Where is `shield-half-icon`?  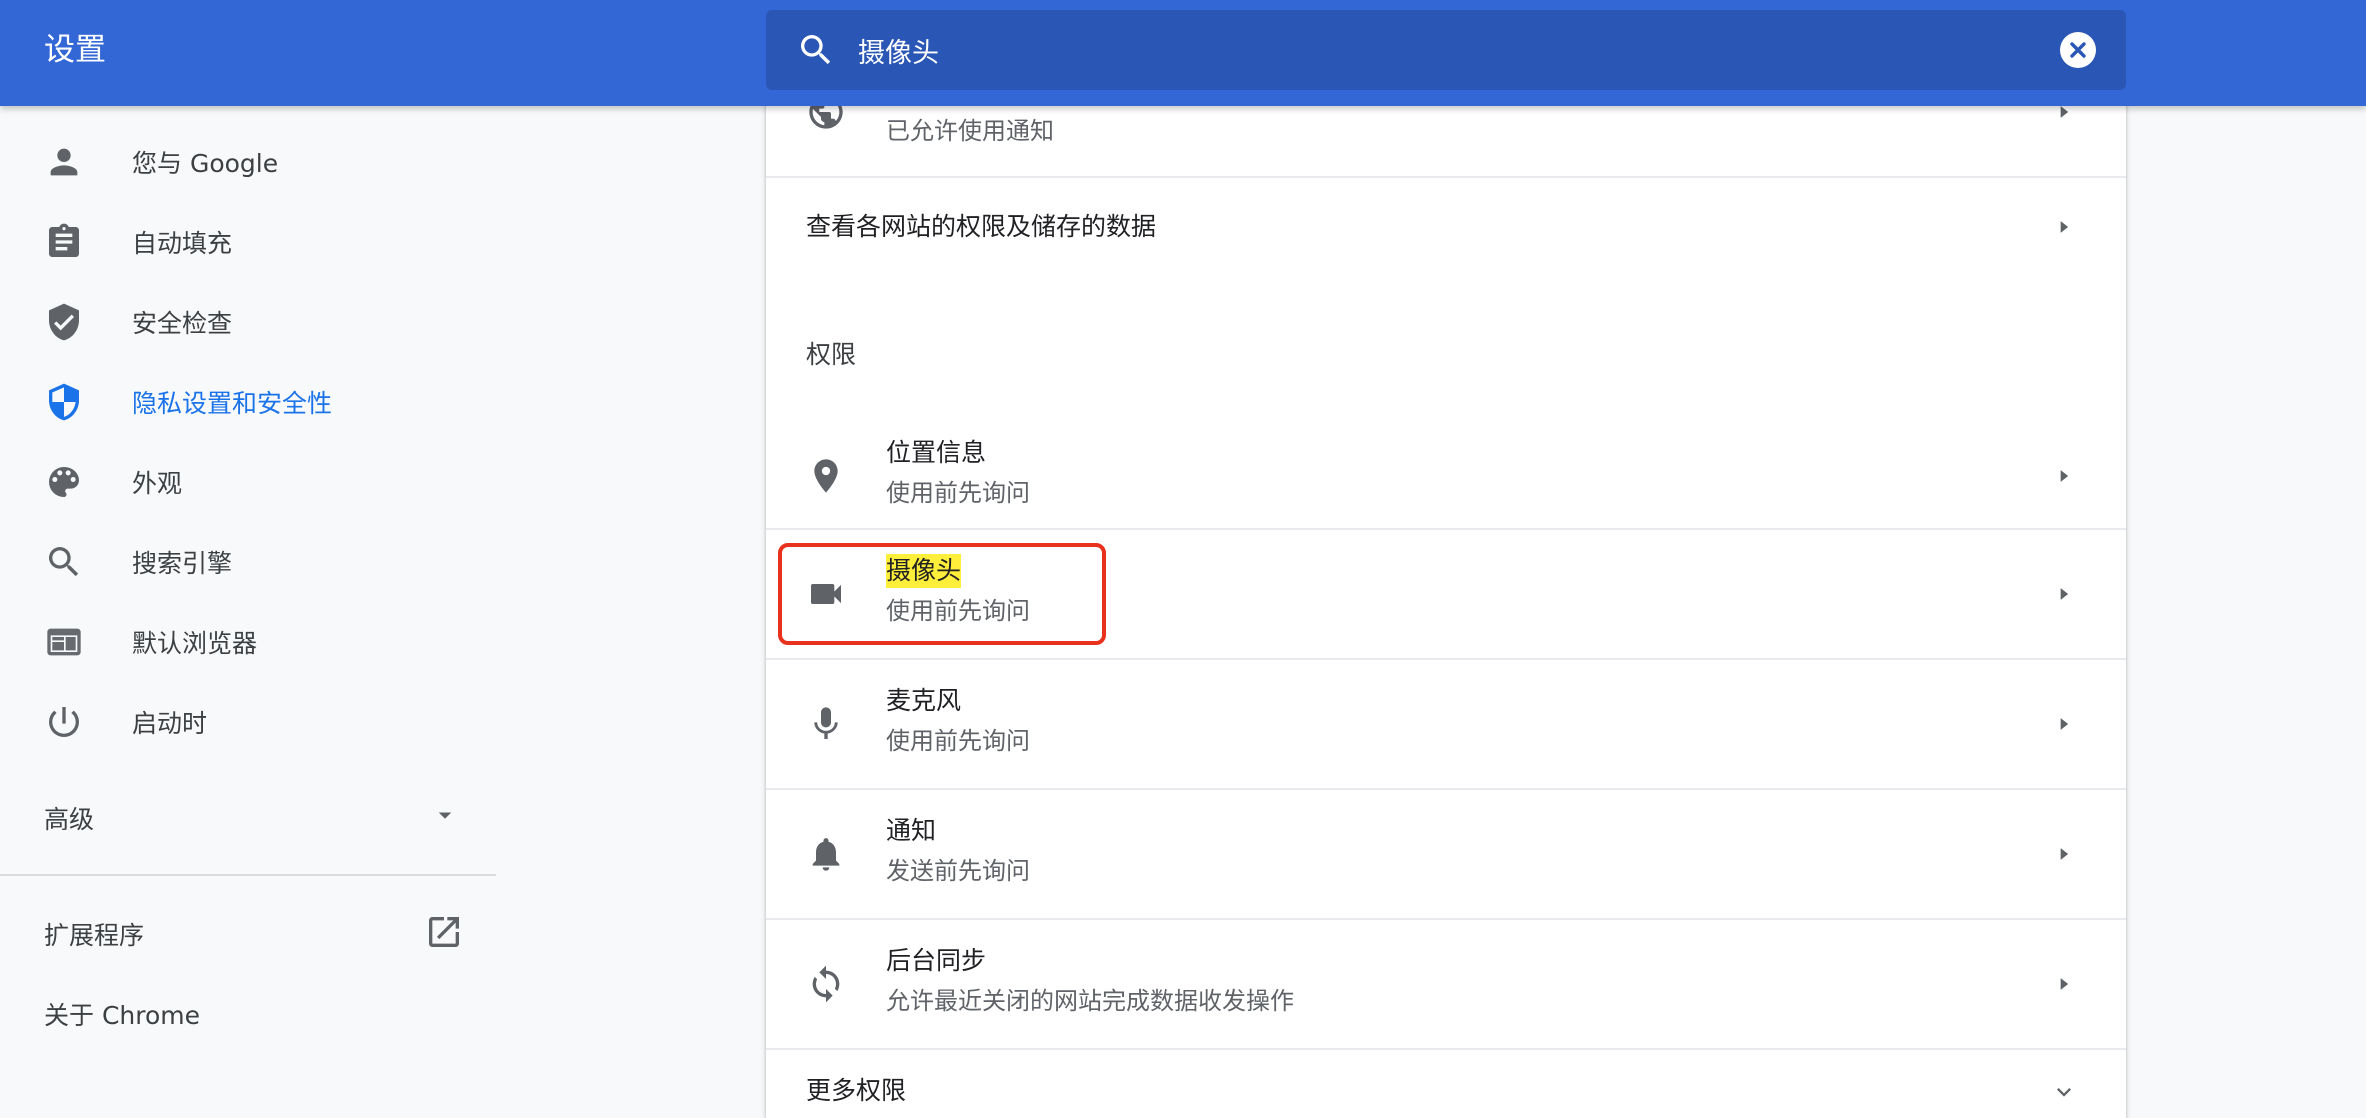 shield-half-icon is located at coordinates (64, 402).